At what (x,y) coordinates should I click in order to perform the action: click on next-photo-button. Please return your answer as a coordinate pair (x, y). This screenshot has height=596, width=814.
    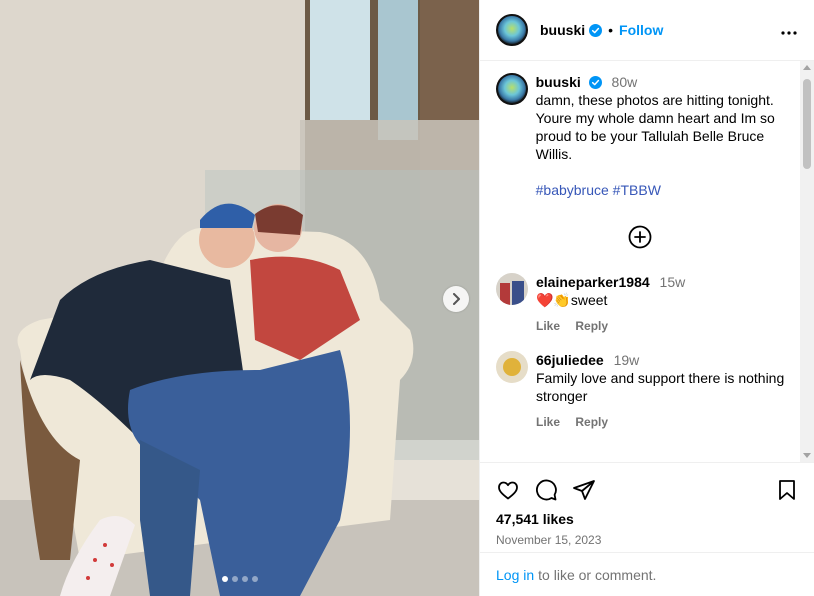
    Looking at the image, I should click on (456, 299).